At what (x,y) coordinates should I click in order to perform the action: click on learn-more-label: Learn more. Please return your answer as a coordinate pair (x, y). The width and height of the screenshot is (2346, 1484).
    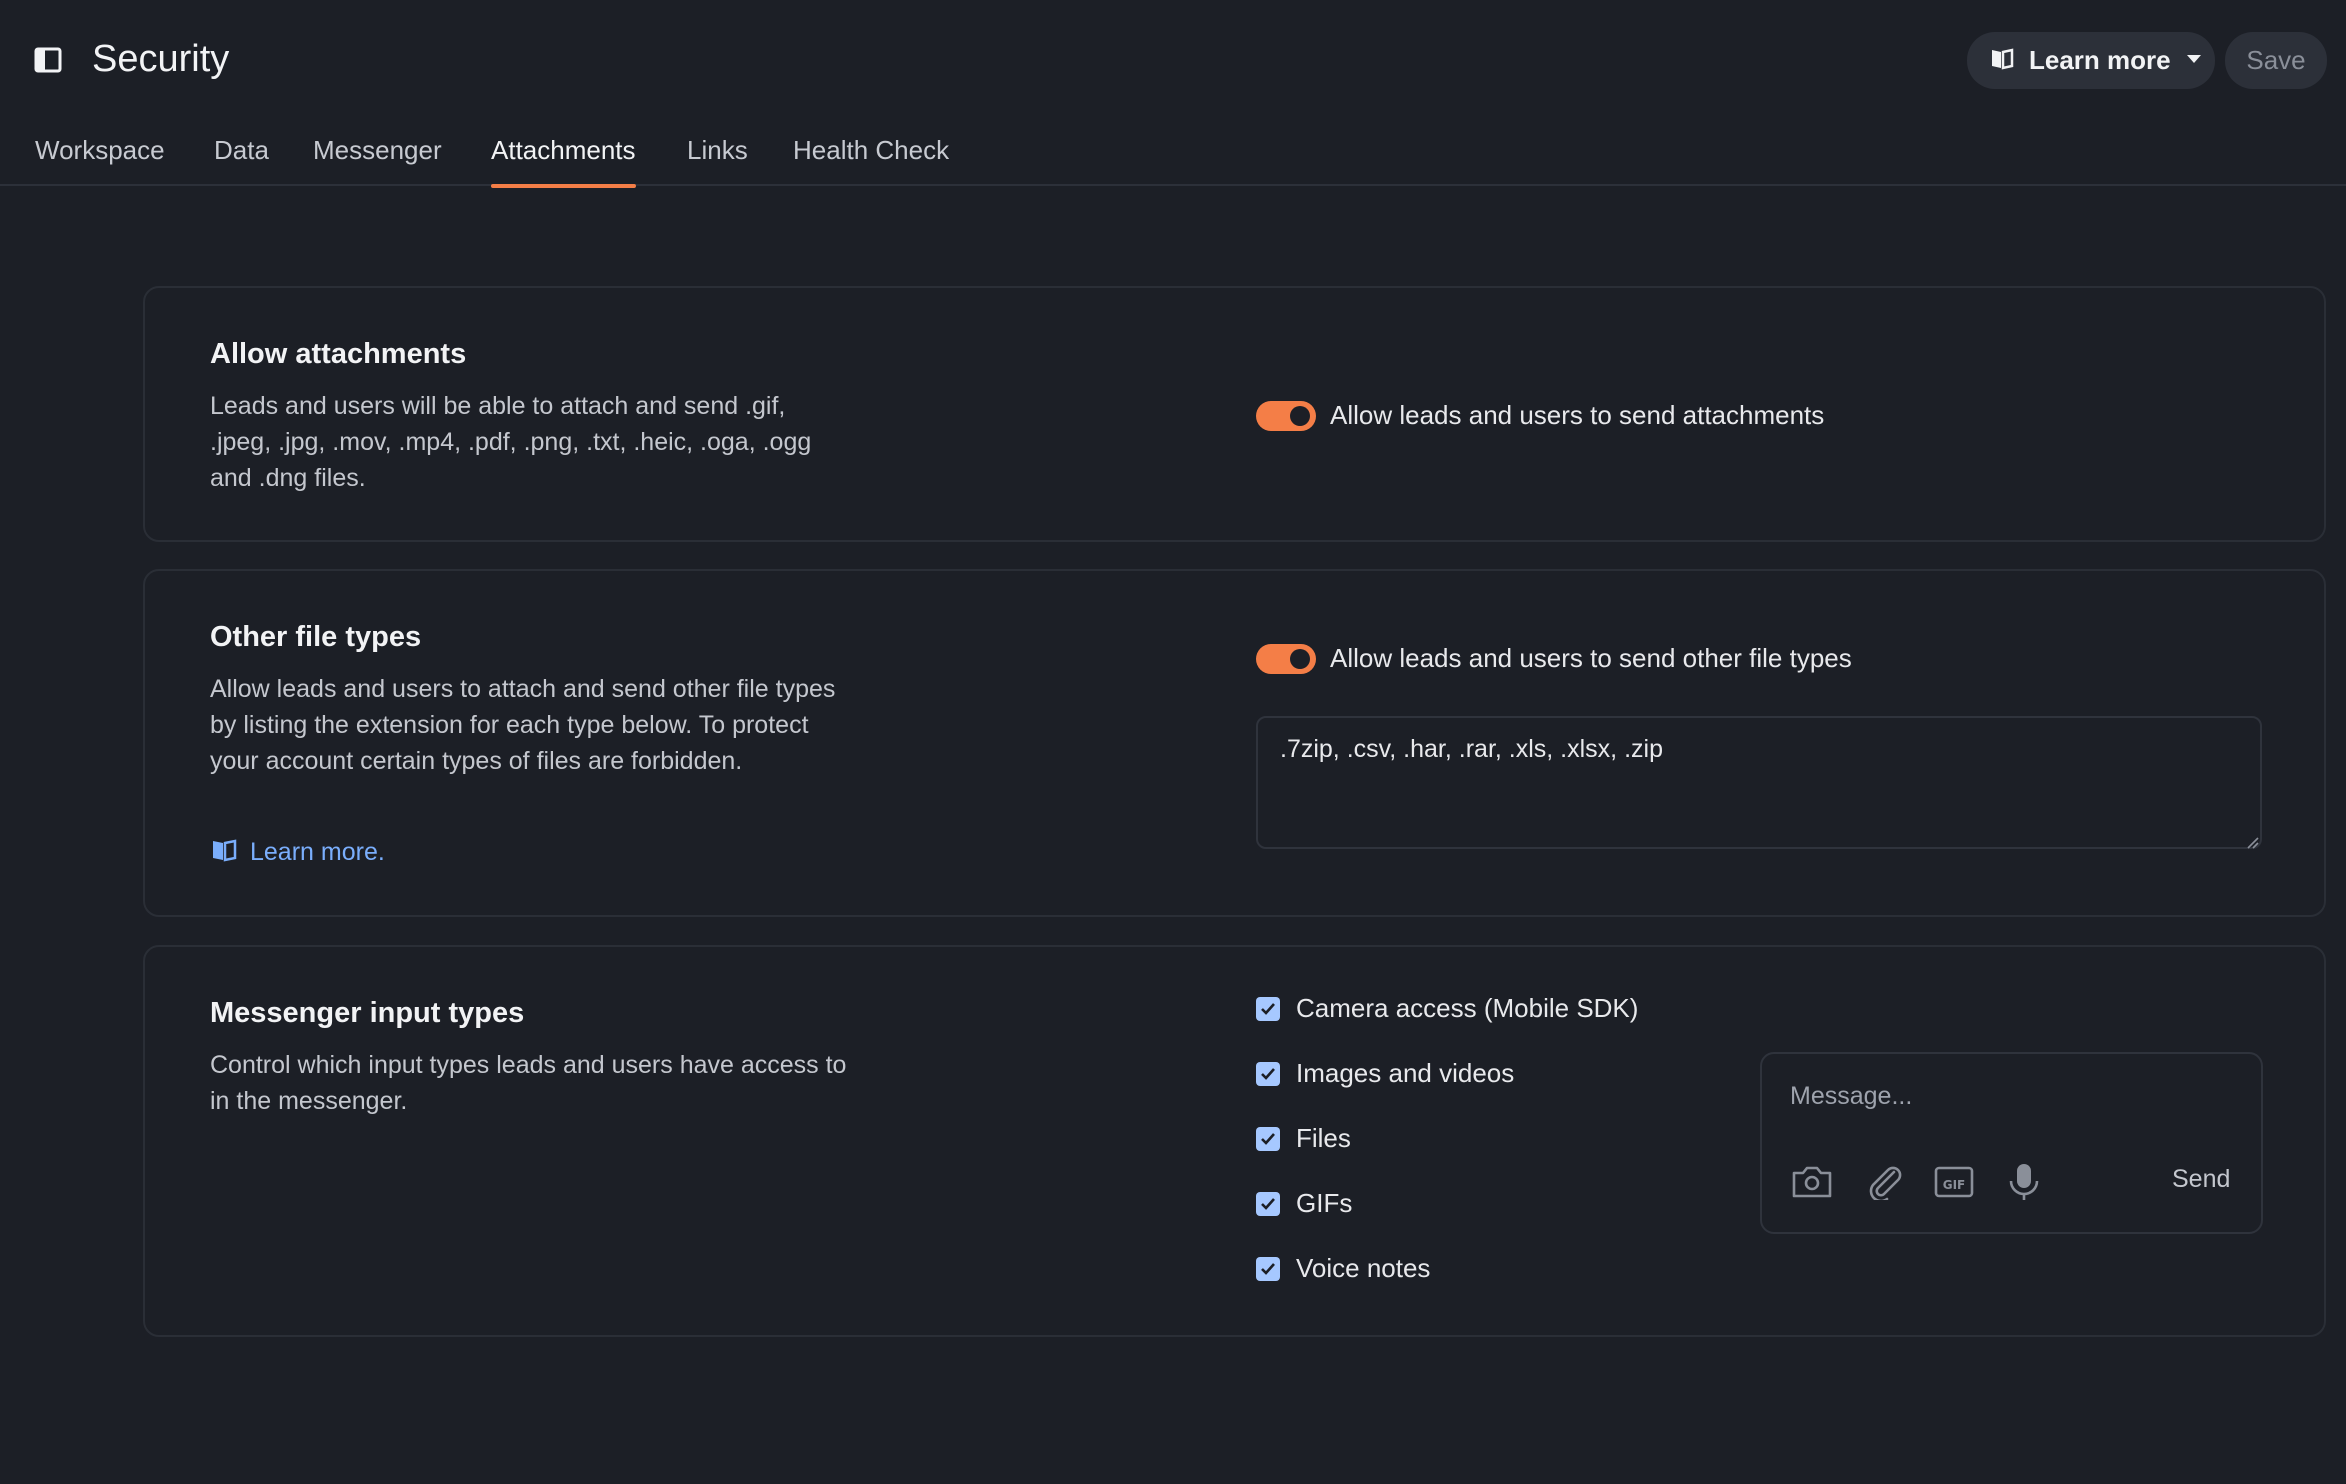
    Looking at the image, I should click on (2100, 60).